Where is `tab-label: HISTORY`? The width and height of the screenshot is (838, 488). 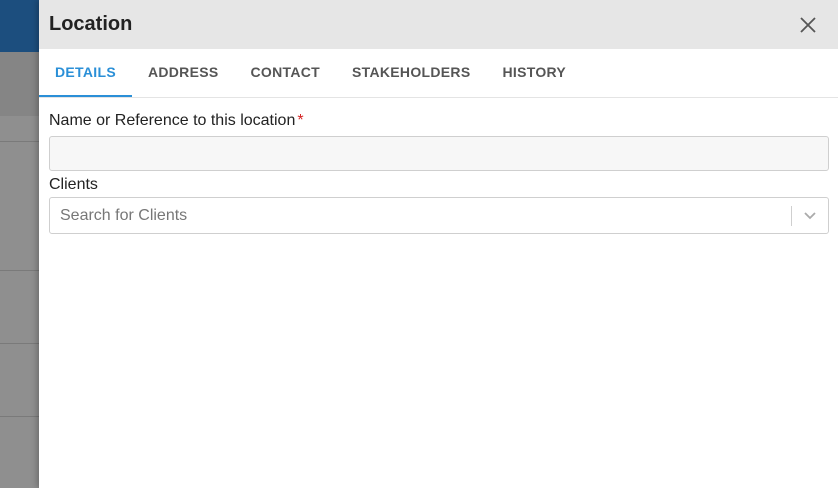
tab-label: HISTORY is located at coordinates (534, 72).